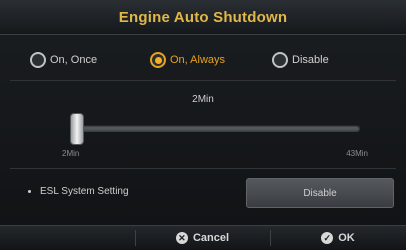 The width and height of the screenshot is (406, 250). What do you see at coordinates (320, 193) in the screenshot?
I see `esl-disable-button: Disable` at bounding box center [320, 193].